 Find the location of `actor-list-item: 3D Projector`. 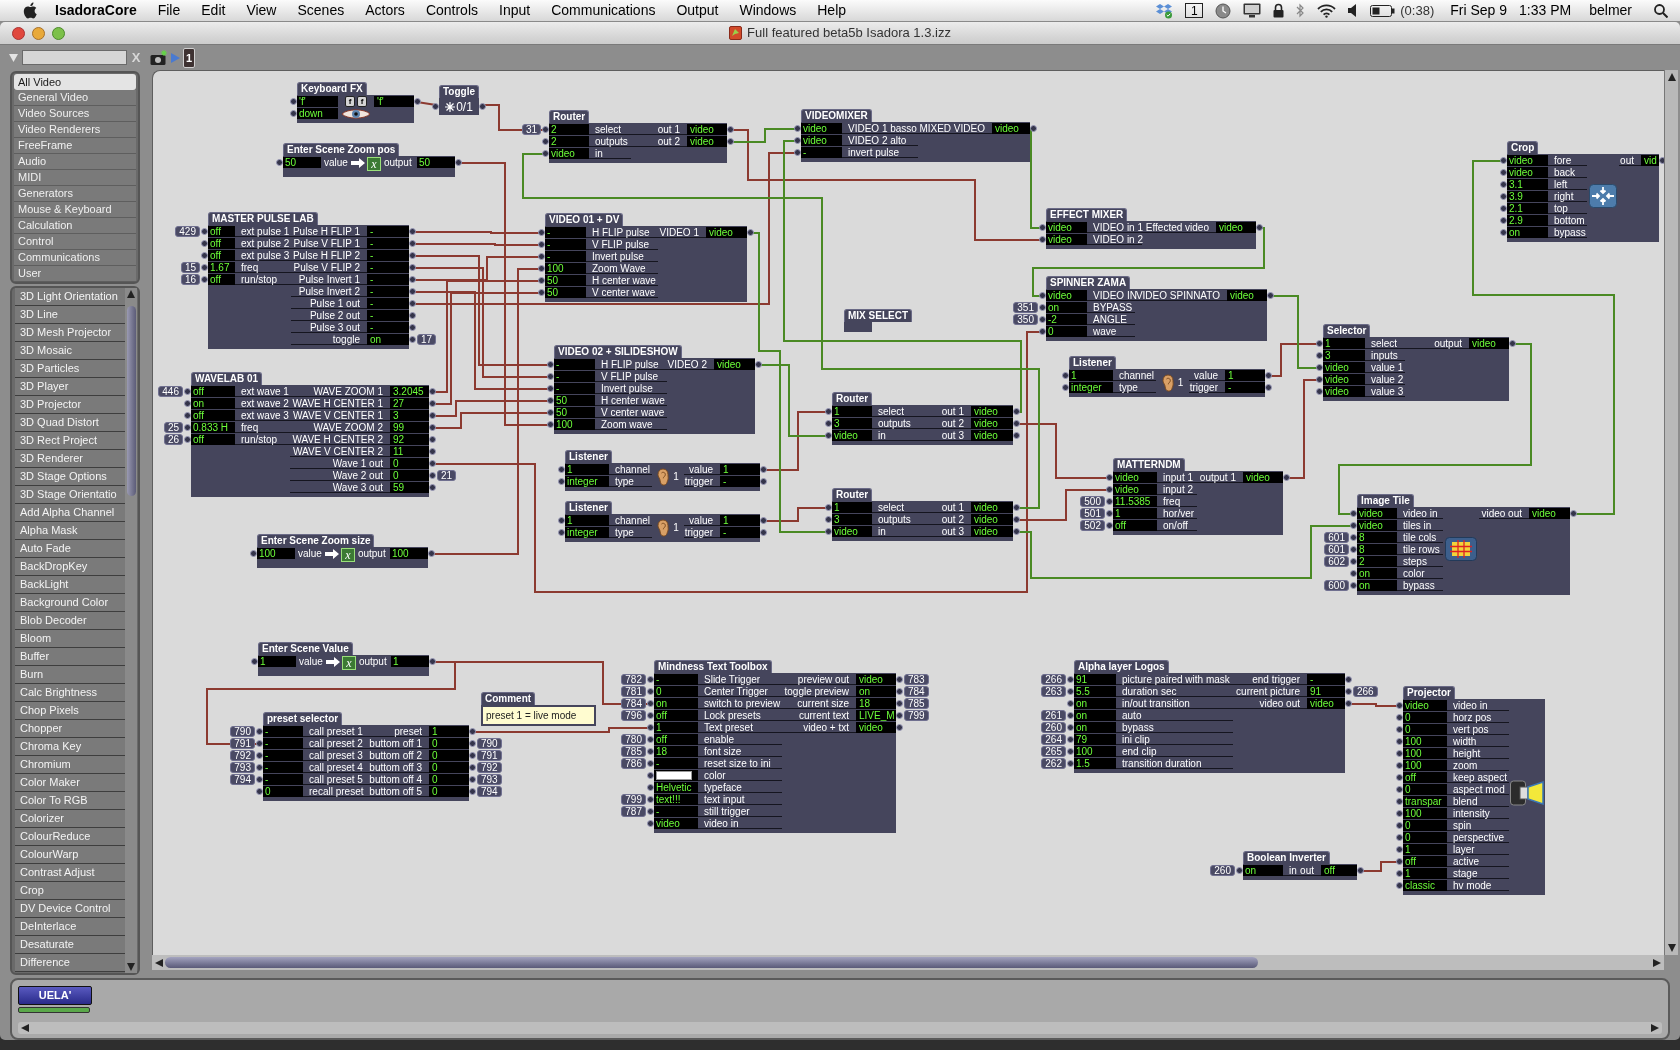

actor-list-item: 3D Projector is located at coordinates (70, 405).